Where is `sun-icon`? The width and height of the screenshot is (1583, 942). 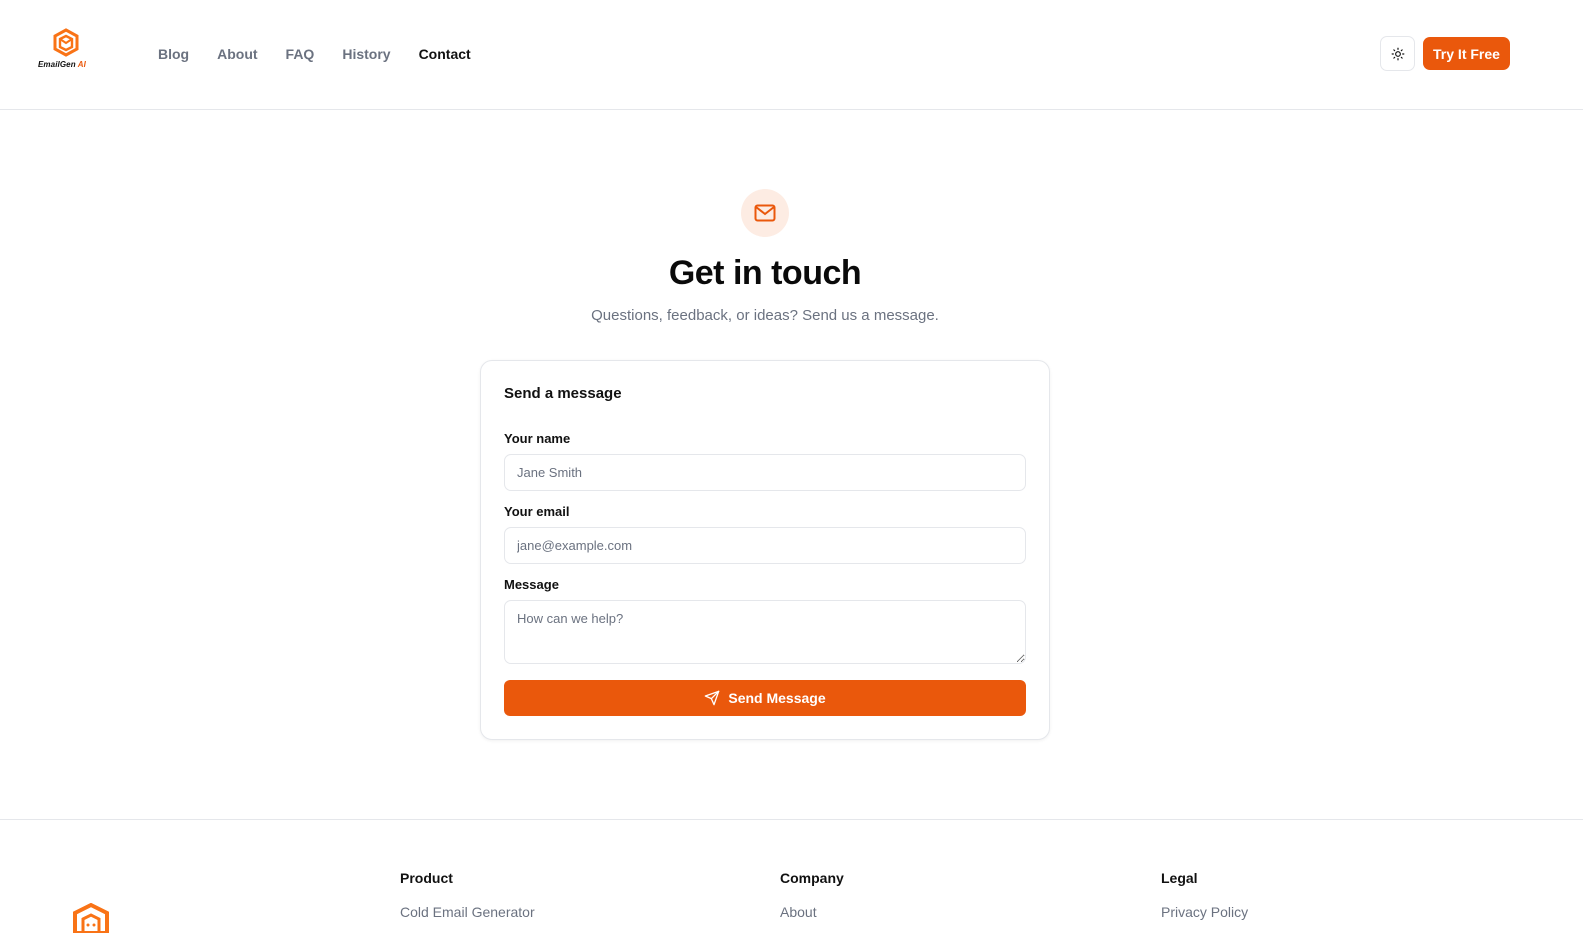 sun-icon is located at coordinates (1397, 53).